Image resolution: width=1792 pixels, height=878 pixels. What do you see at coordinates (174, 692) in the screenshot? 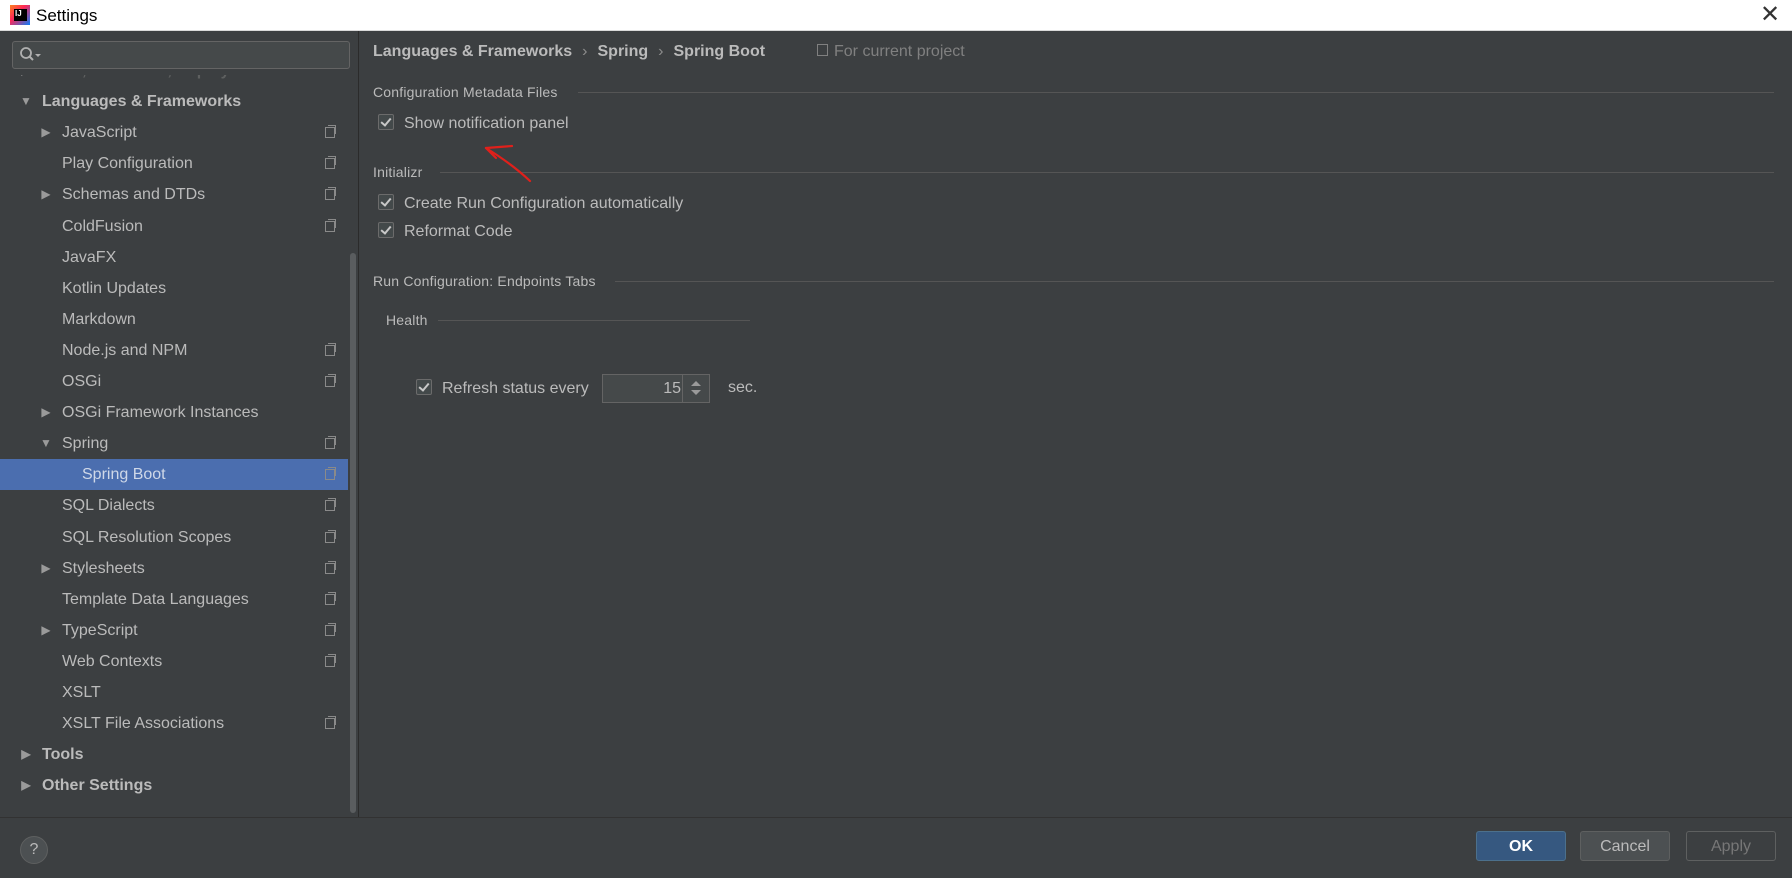
I see `sidebar-item-xslt: XSLT` at bounding box center [174, 692].